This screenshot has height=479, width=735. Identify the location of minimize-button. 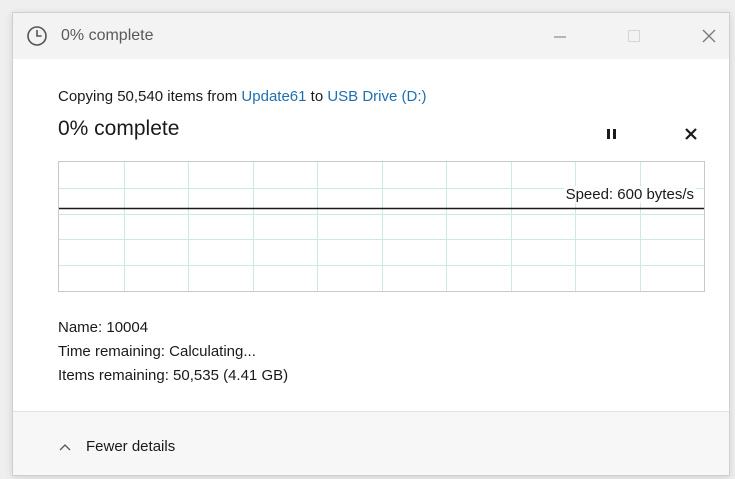
(560, 36).